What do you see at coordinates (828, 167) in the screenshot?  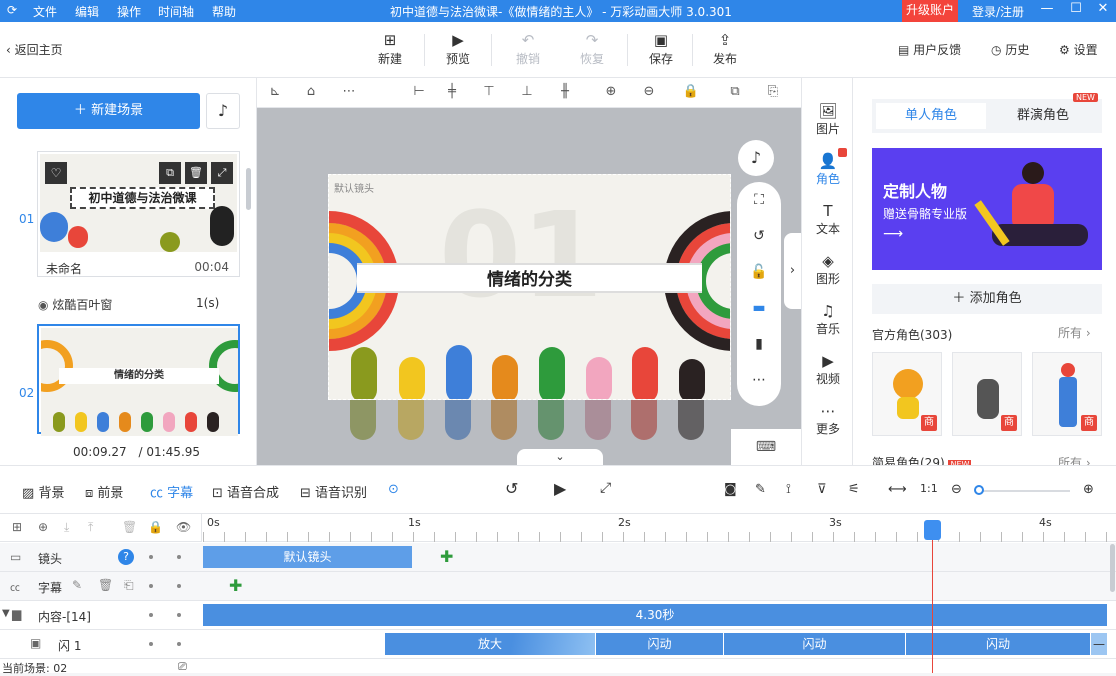 I see `category-role: 👤 角色` at bounding box center [828, 167].